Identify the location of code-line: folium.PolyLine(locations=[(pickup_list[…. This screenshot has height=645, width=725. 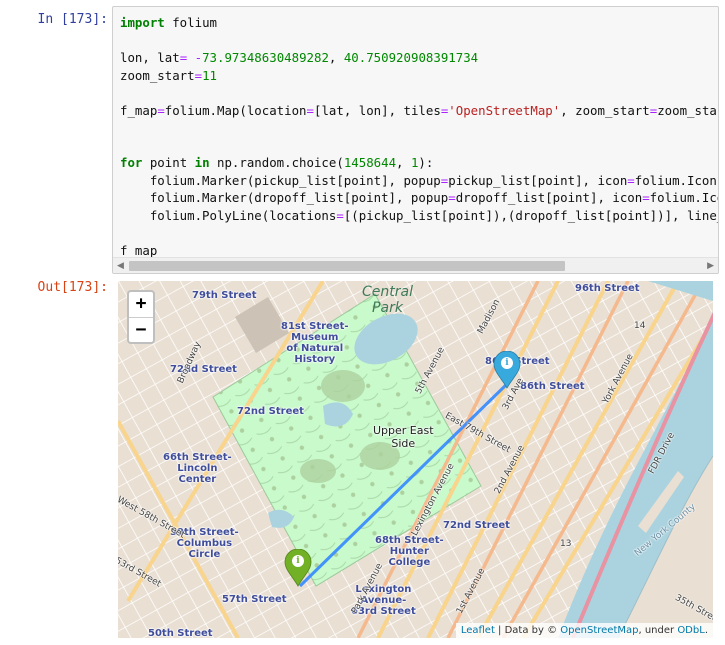
(419, 216).